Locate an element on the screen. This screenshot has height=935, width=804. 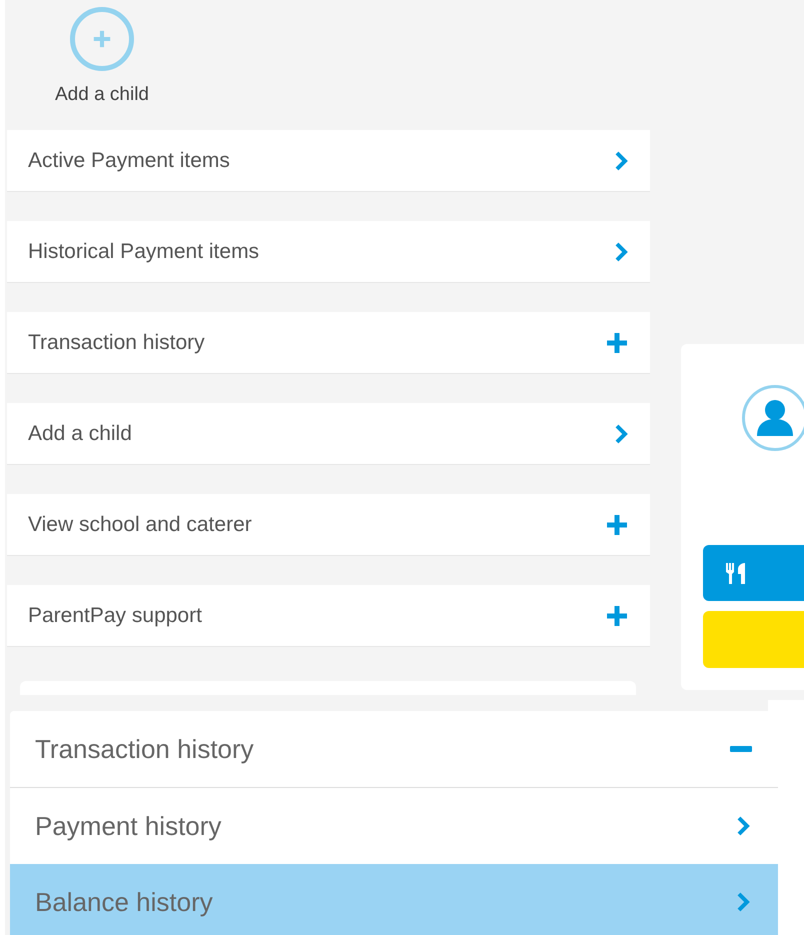
menu-item: View school and caterer is located at coordinates (328, 525).